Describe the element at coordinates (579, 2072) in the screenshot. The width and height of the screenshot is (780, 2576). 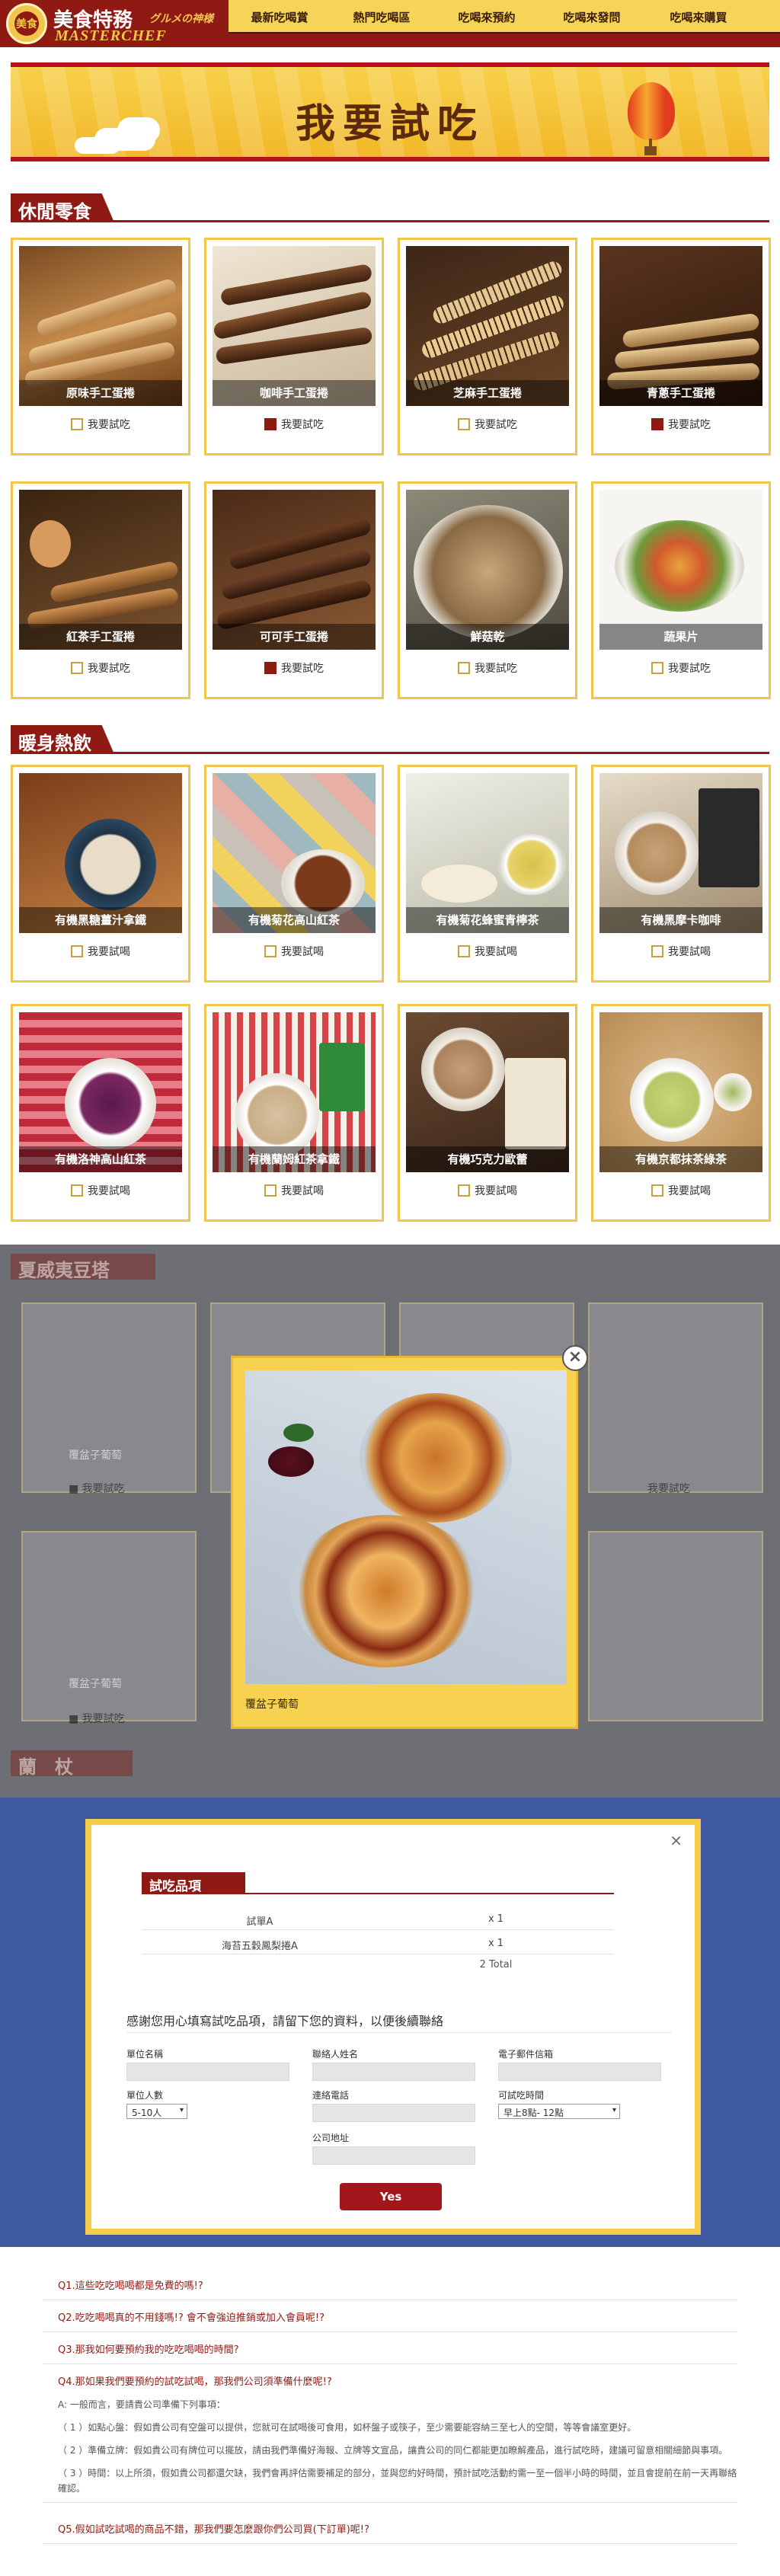
I see `email-field` at that location.